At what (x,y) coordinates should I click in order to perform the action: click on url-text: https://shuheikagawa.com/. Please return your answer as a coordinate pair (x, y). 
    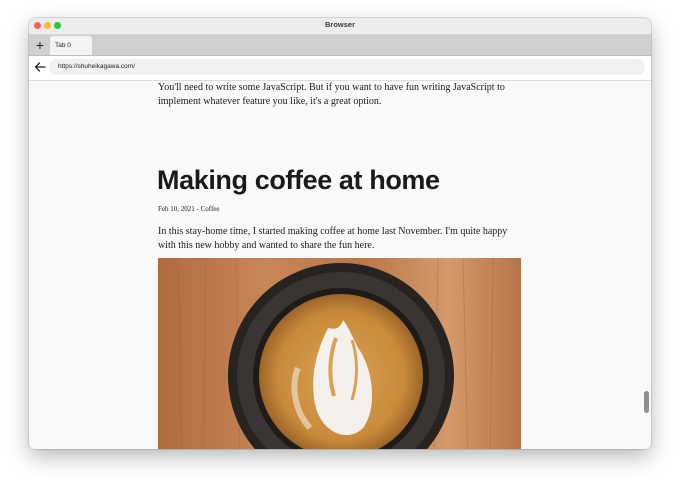
    Looking at the image, I should click on (96, 66).